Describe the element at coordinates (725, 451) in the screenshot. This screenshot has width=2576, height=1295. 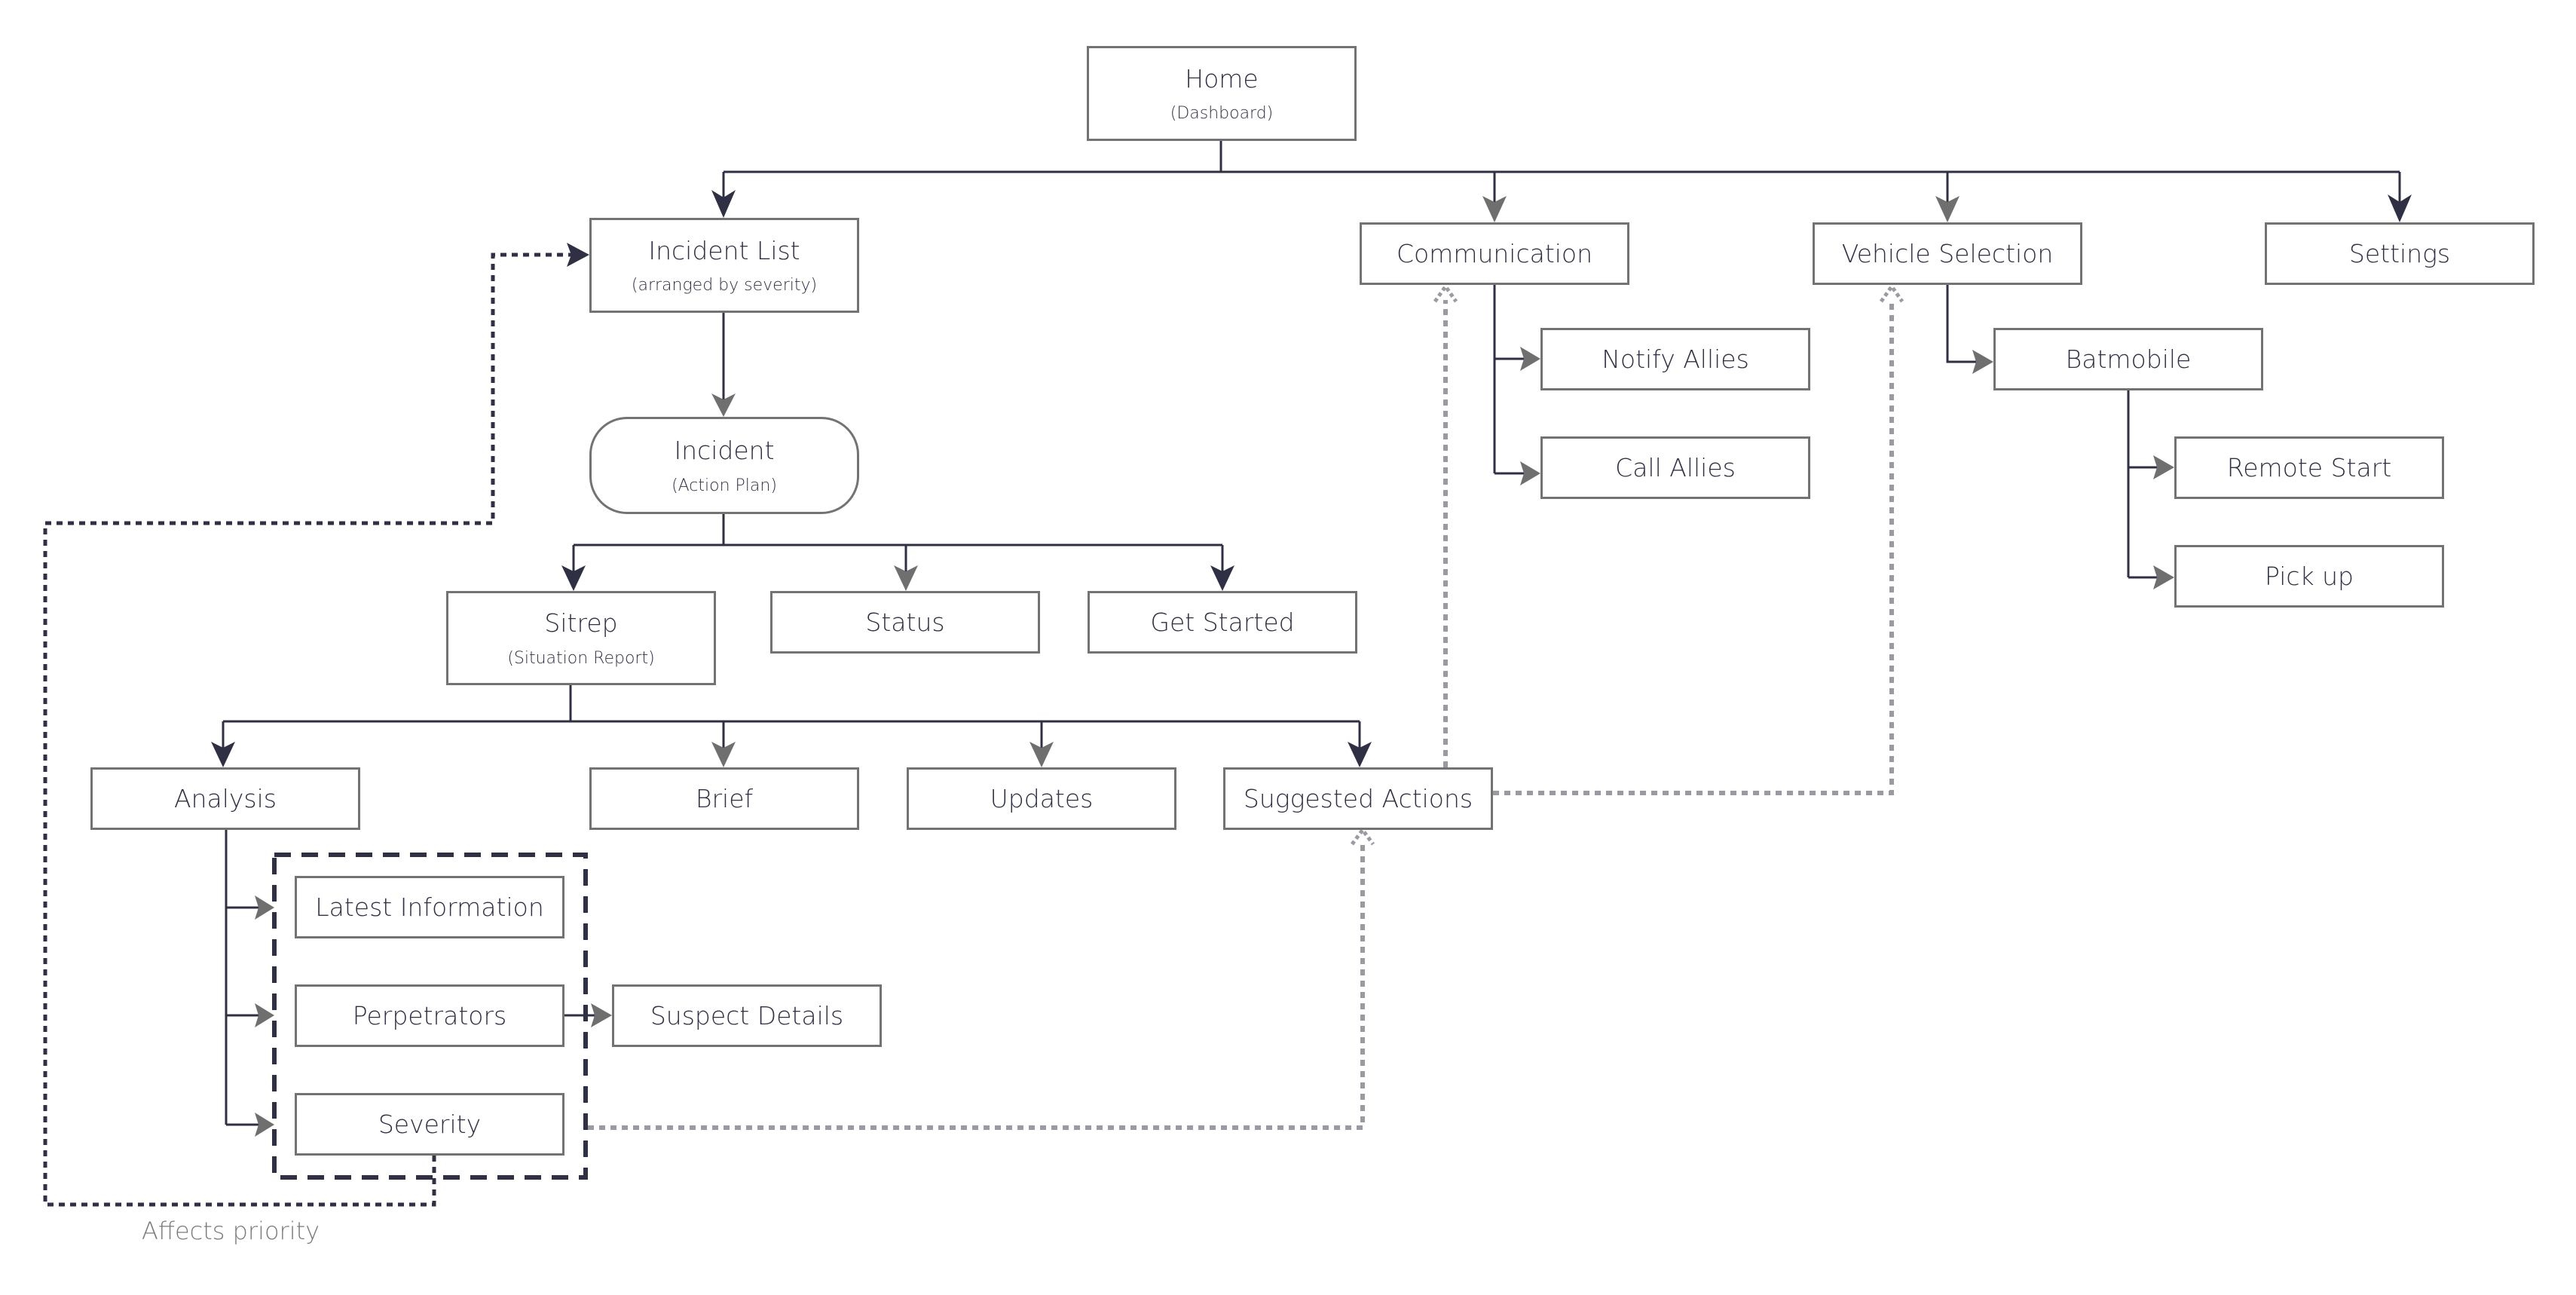
I see `node-label: Incident` at that location.